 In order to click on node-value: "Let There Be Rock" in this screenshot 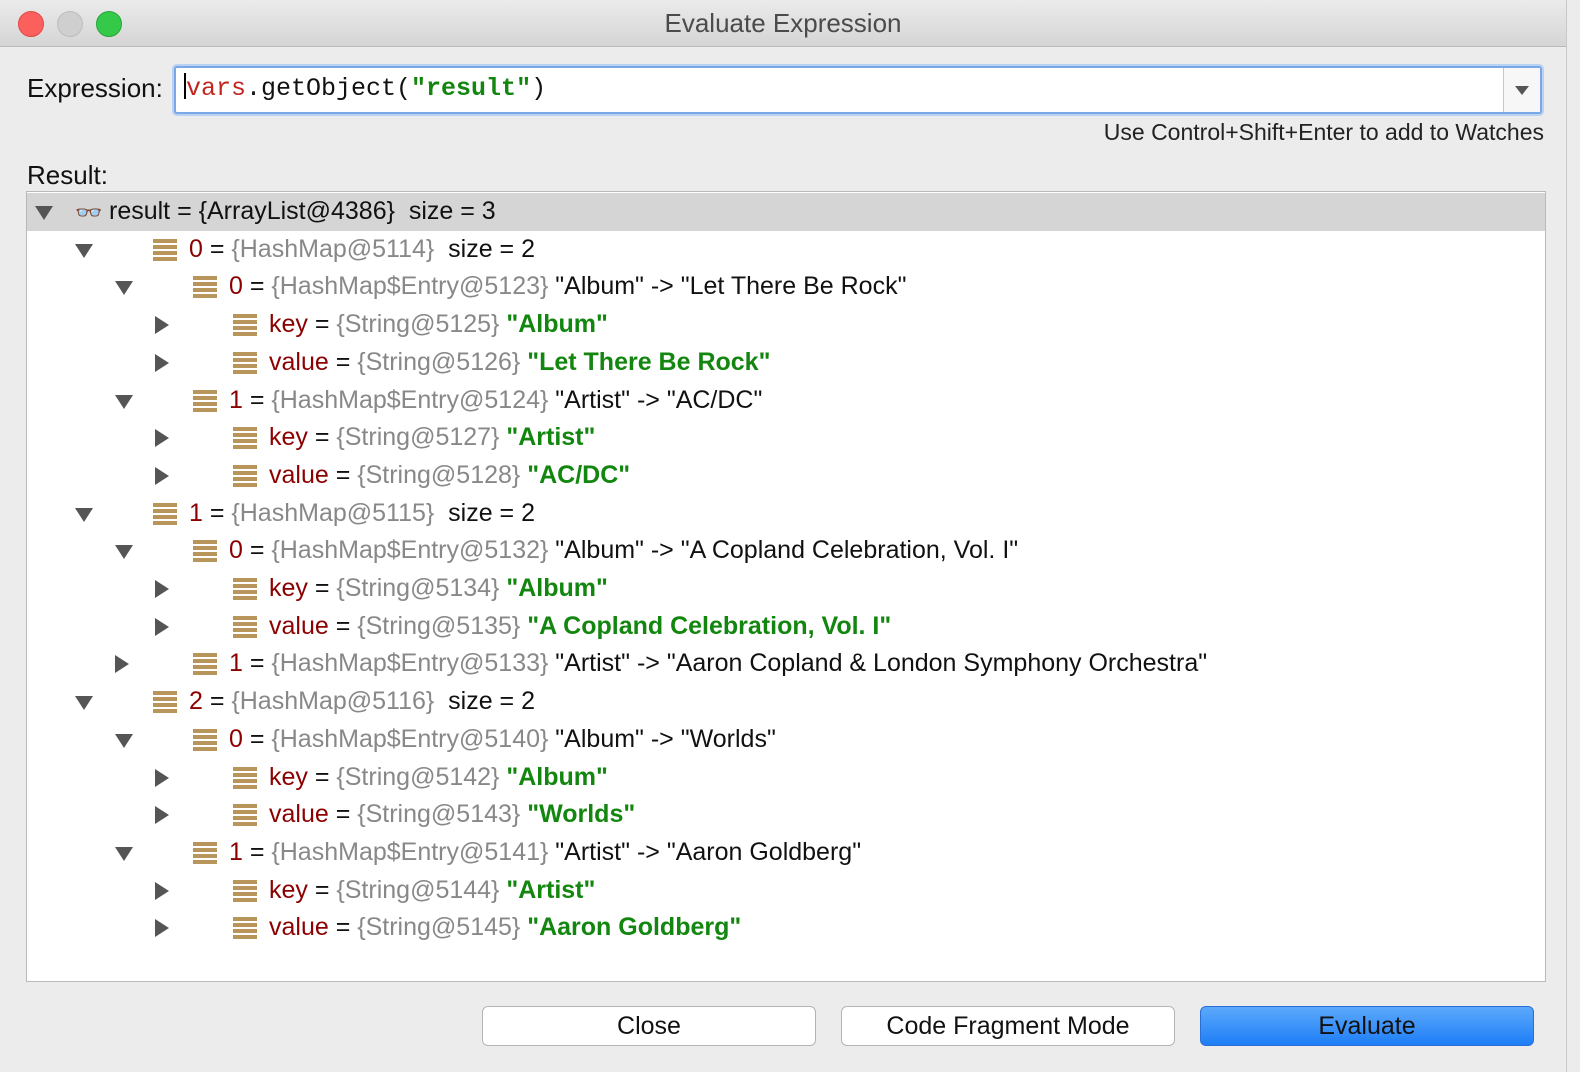, I will do `click(645, 361)`.